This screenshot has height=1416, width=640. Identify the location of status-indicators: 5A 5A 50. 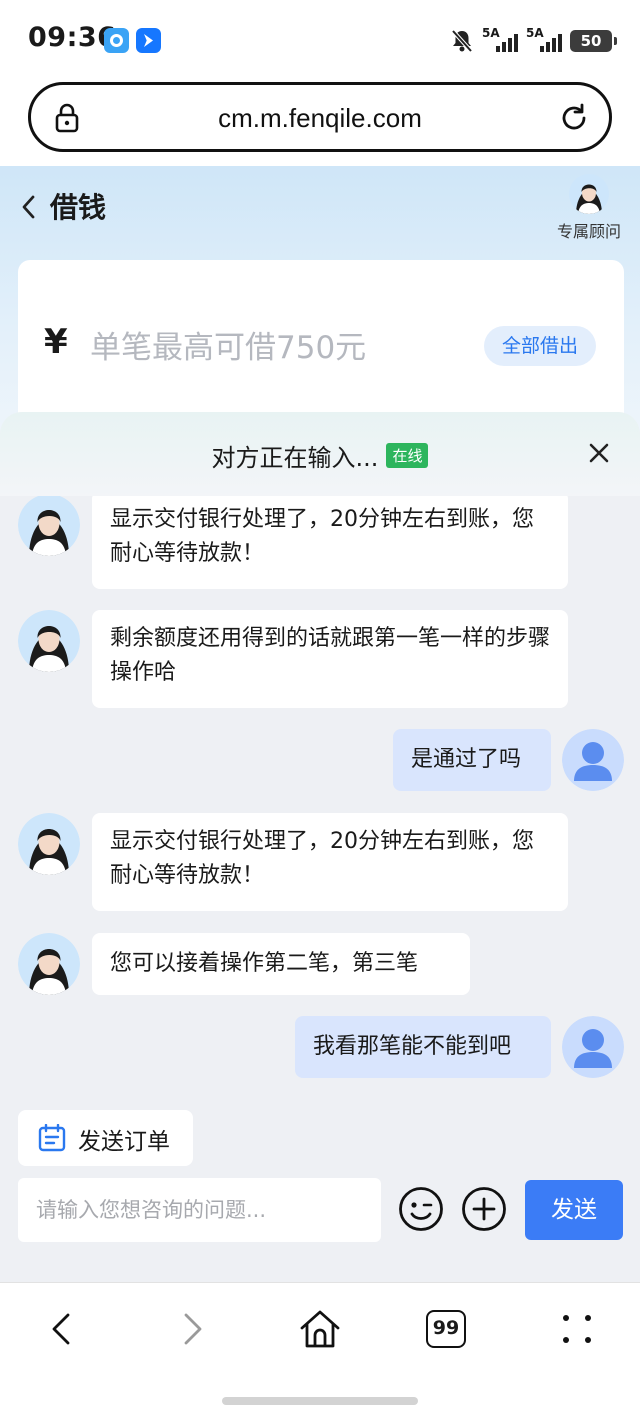
(533, 41).